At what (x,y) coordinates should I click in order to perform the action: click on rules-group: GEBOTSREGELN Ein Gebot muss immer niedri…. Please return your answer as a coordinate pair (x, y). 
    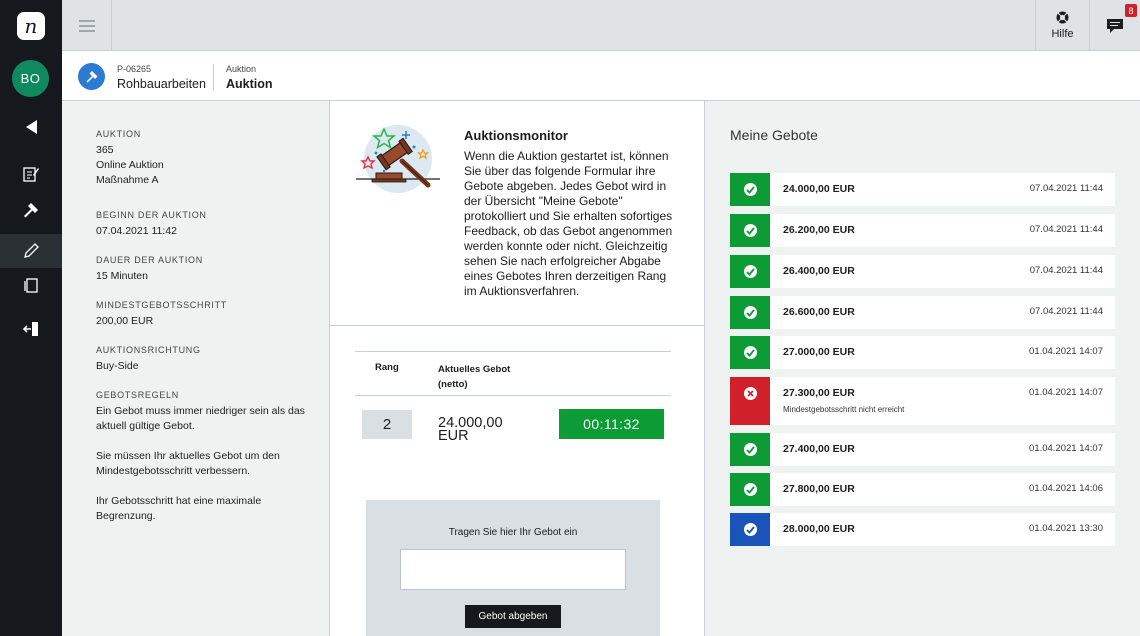
    Looking at the image, I should click on (212, 457).